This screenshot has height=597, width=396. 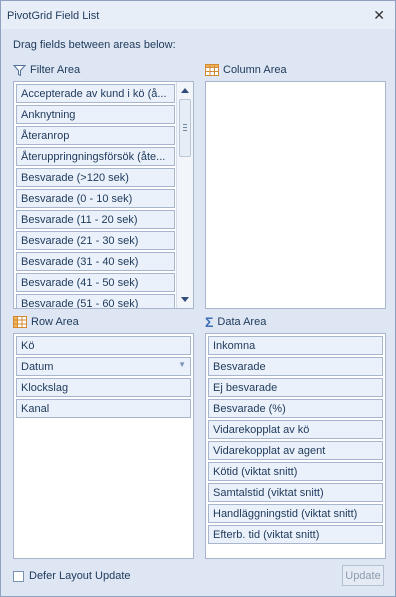 I want to click on column-area-header: Column Area, so click(x=246, y=70).